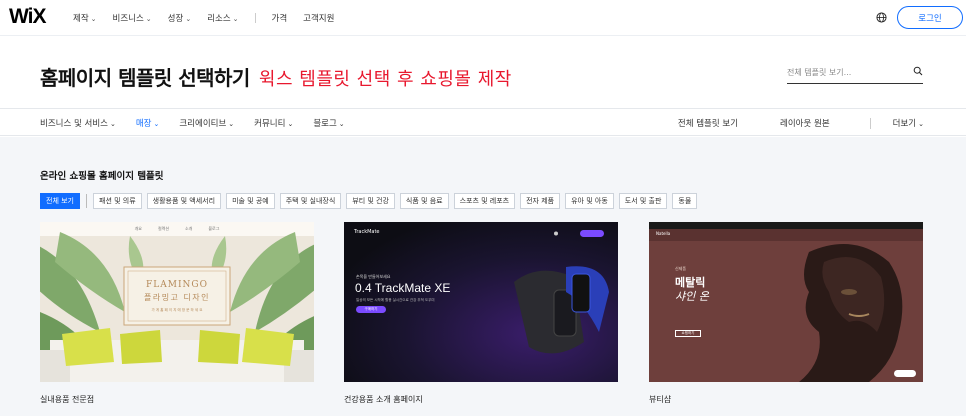 The height and width of the screenshot is (416, 966). Describe the element at coordinates (805, 123) in the screenshot. I see `blank-templates-link: 레이아웃 원본` at that location.